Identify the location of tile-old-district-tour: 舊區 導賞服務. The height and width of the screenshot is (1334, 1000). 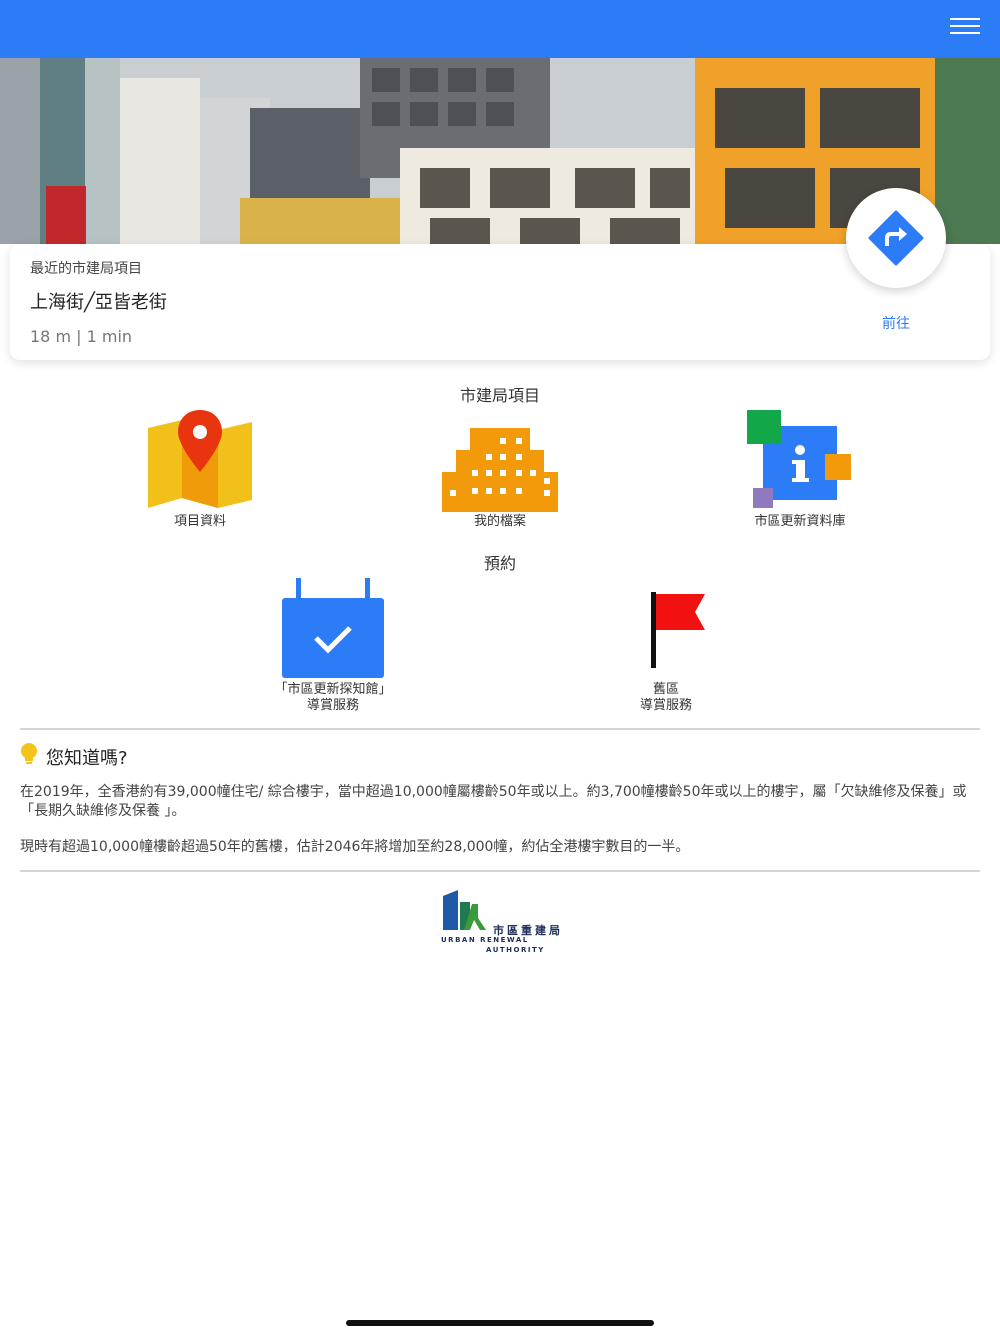
(666, 646).